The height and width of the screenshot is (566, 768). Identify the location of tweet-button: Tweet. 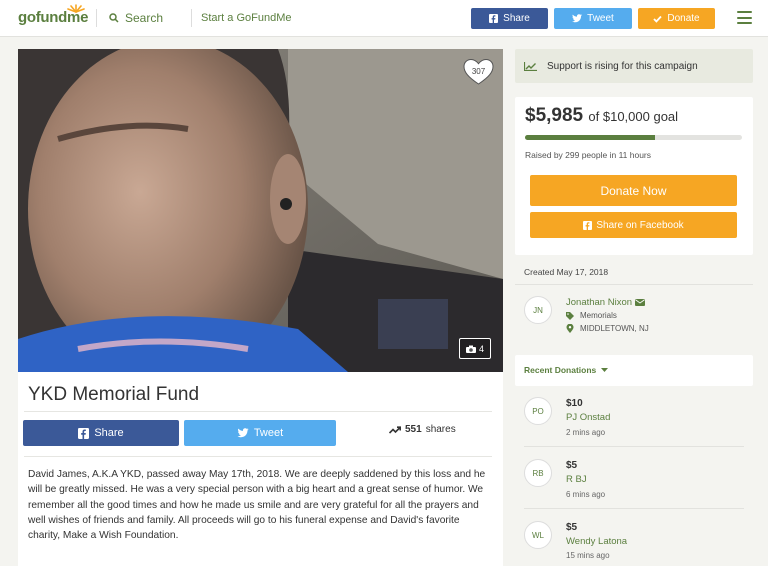
(260, 433).